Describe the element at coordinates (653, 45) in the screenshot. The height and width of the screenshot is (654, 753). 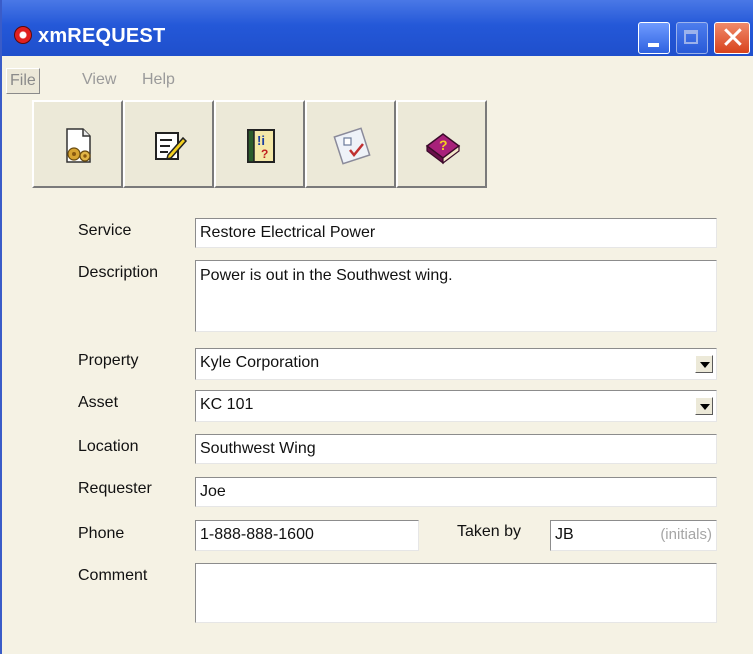
I see `minimize-icon` at that location.